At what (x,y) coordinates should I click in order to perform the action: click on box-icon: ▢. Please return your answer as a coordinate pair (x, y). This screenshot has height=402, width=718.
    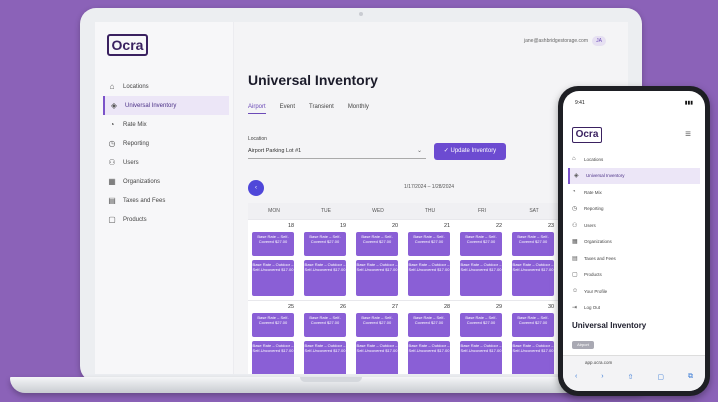
    Looking at the image, I should click on (112, 219).